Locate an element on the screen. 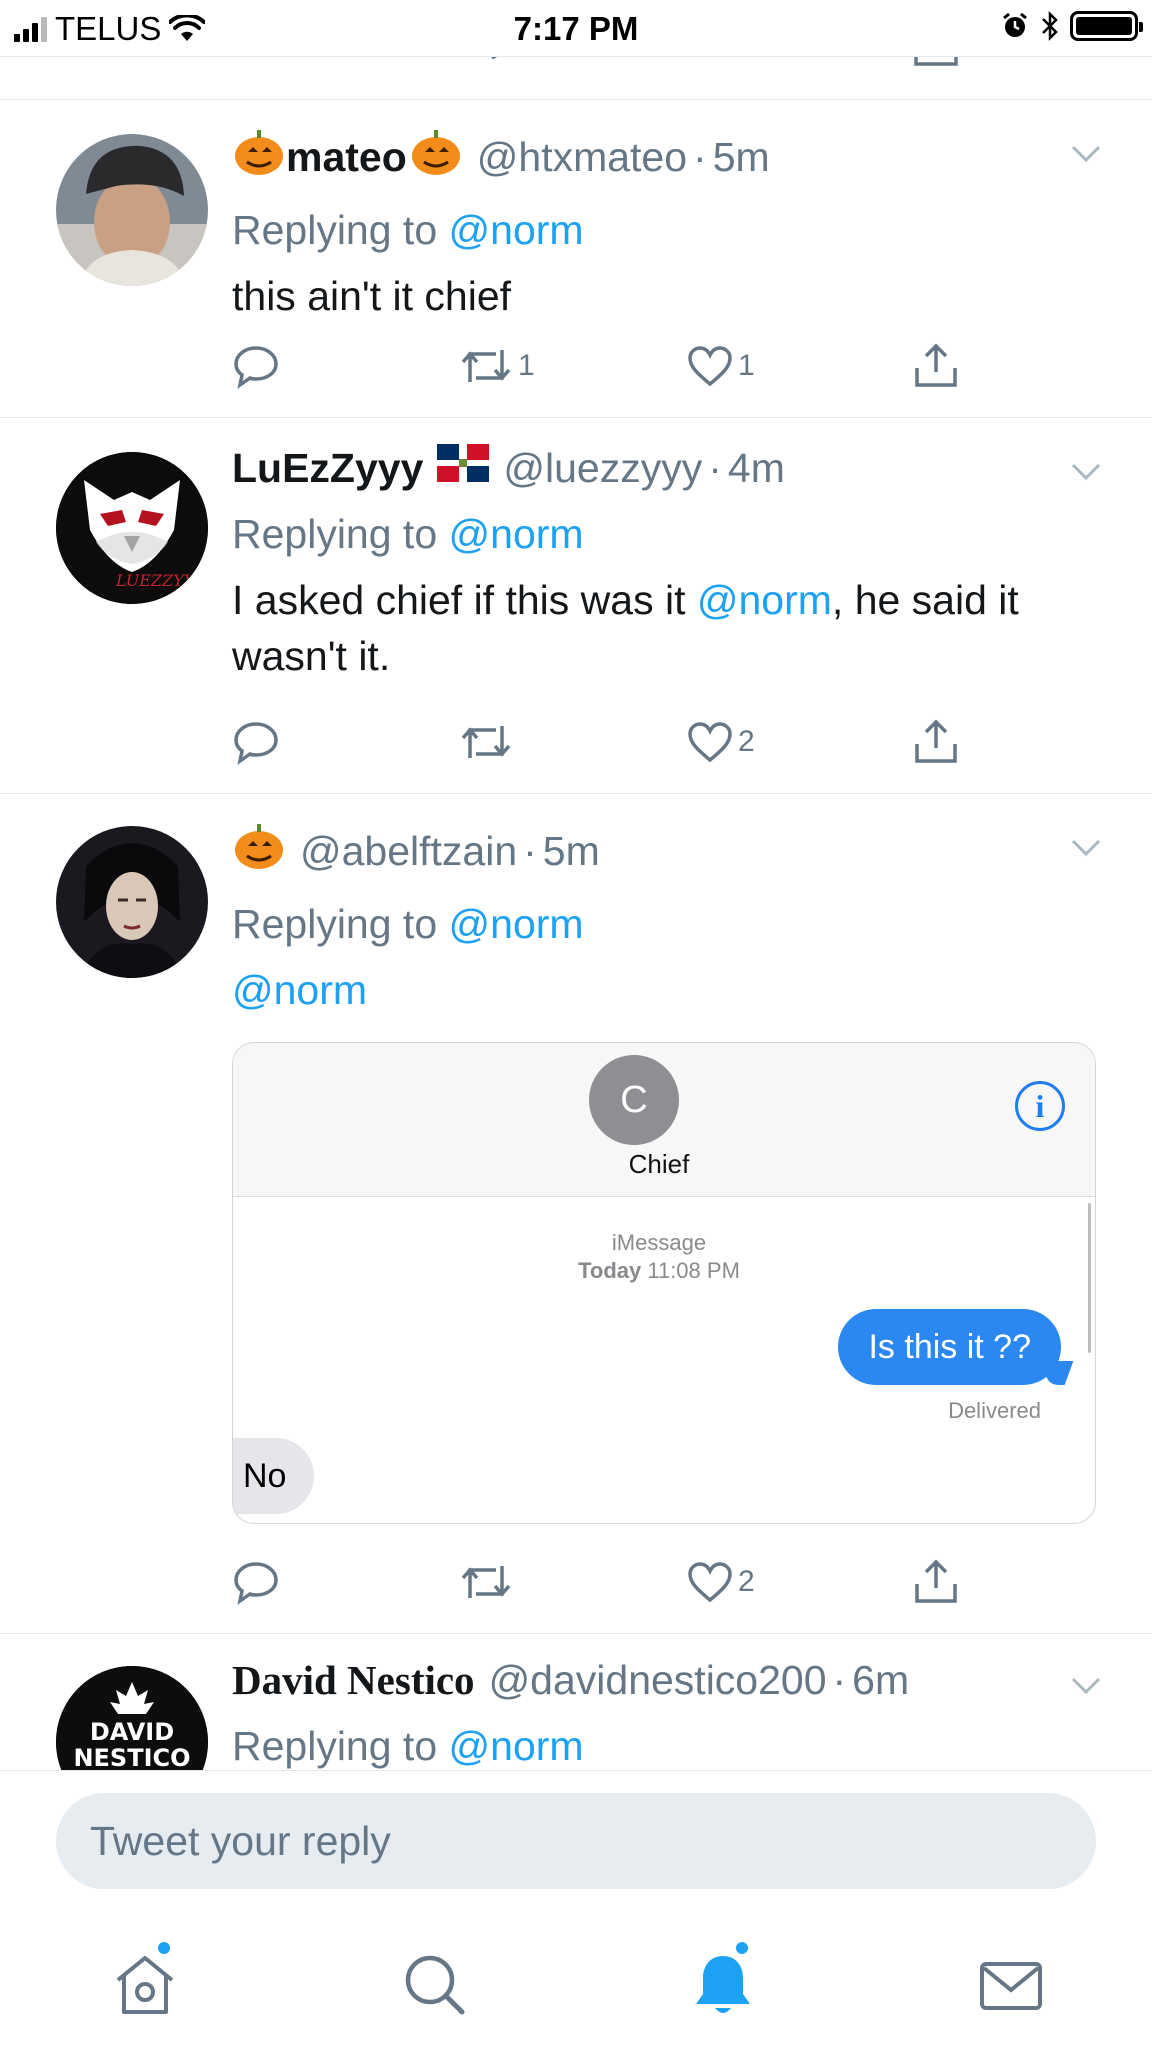 The width and height of the screenshot is (1152, 2048). tweet-time: 4m is located at coordinates (756, 468).